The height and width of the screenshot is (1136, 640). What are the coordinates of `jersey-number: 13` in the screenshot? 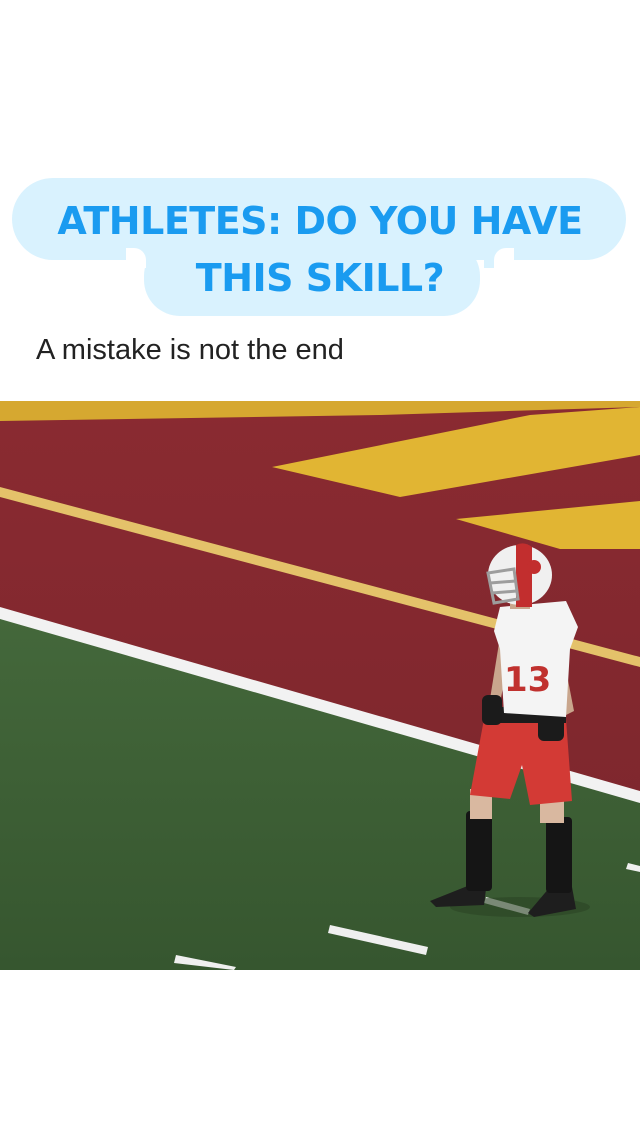 It's located at (527, 680).